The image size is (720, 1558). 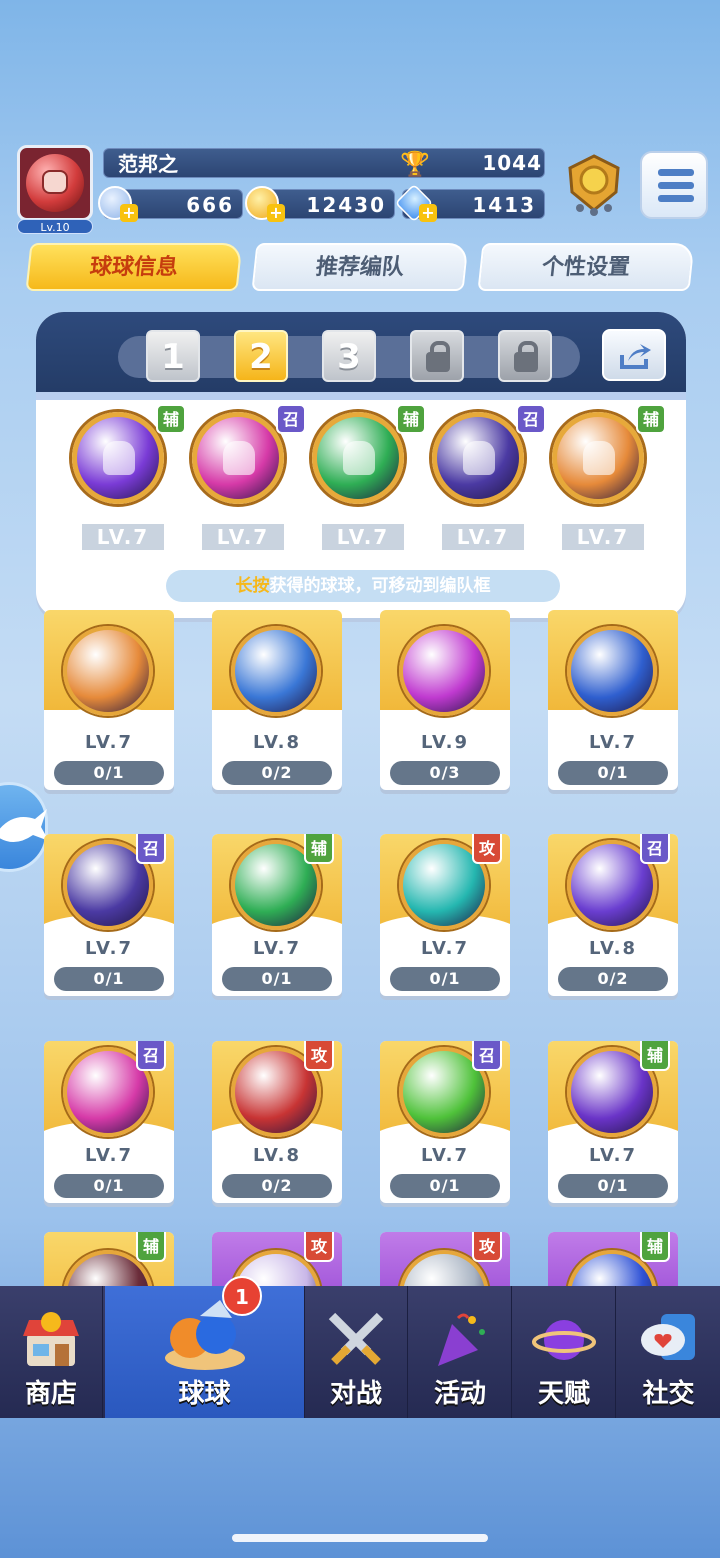 What do you see at coordinates (170, 204) in the screenshot?
I see `energy-currency: + 666` at bounding box center [170, 204].